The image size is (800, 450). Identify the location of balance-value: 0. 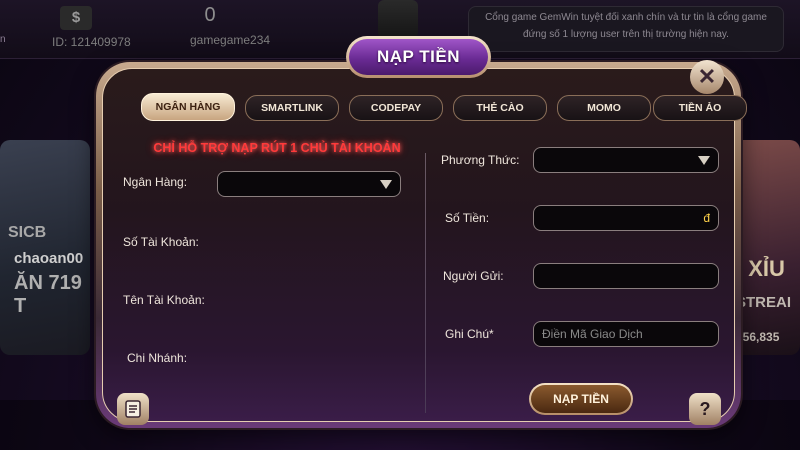
(210, 15).